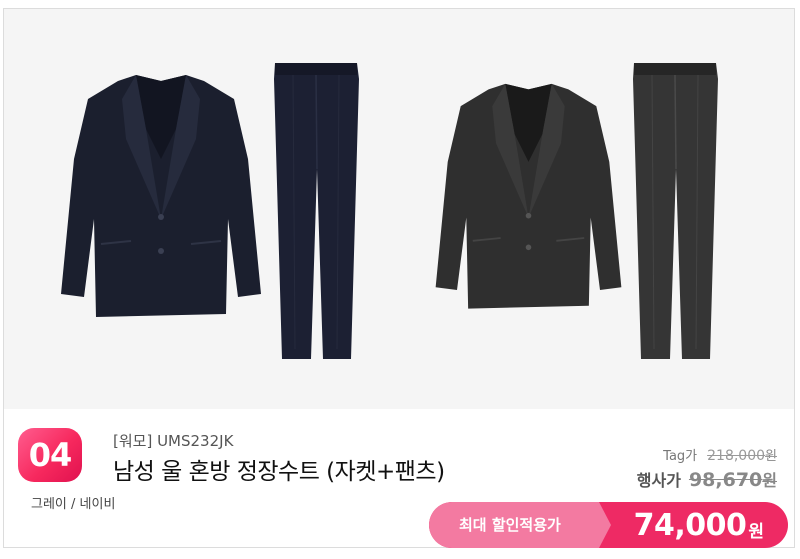  Describe the element at coordinates (173, 441) in the screenshot. I see `brand-code: [워모] UMS232JK` at that location.